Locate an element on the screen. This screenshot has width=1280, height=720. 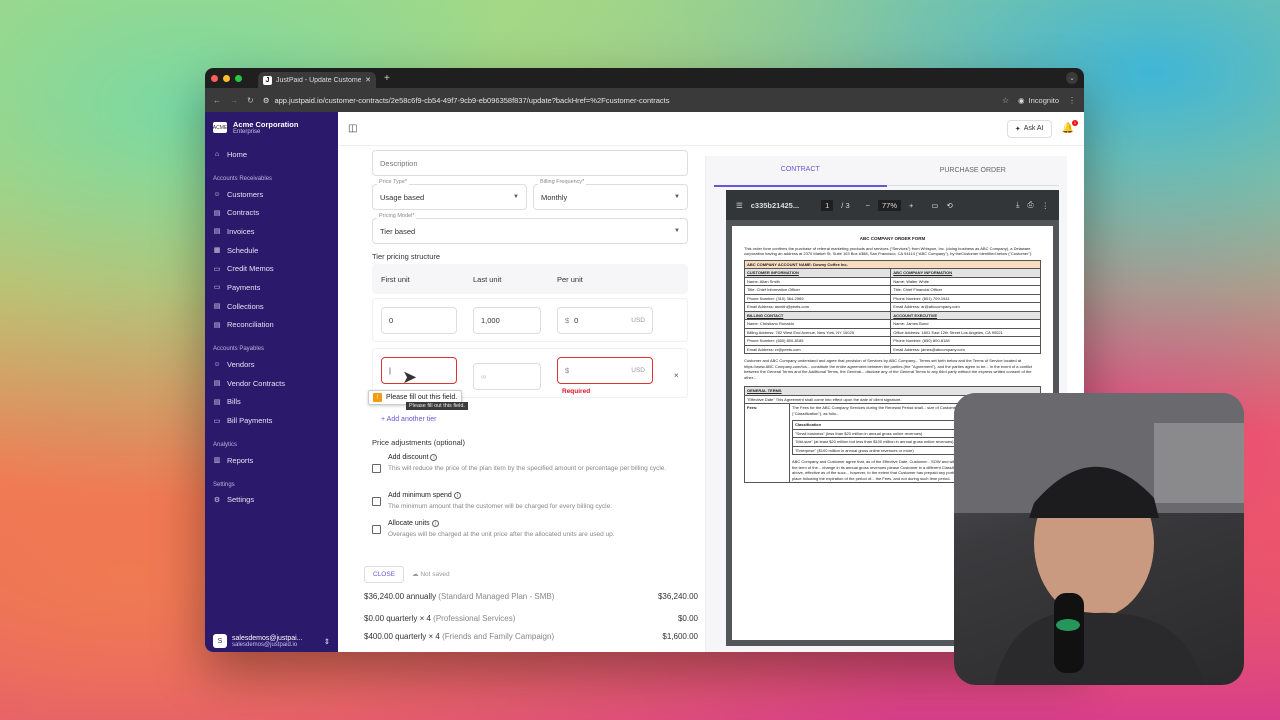
tier2-per-unit-input: $ USD is located at coordinates (605, 370).